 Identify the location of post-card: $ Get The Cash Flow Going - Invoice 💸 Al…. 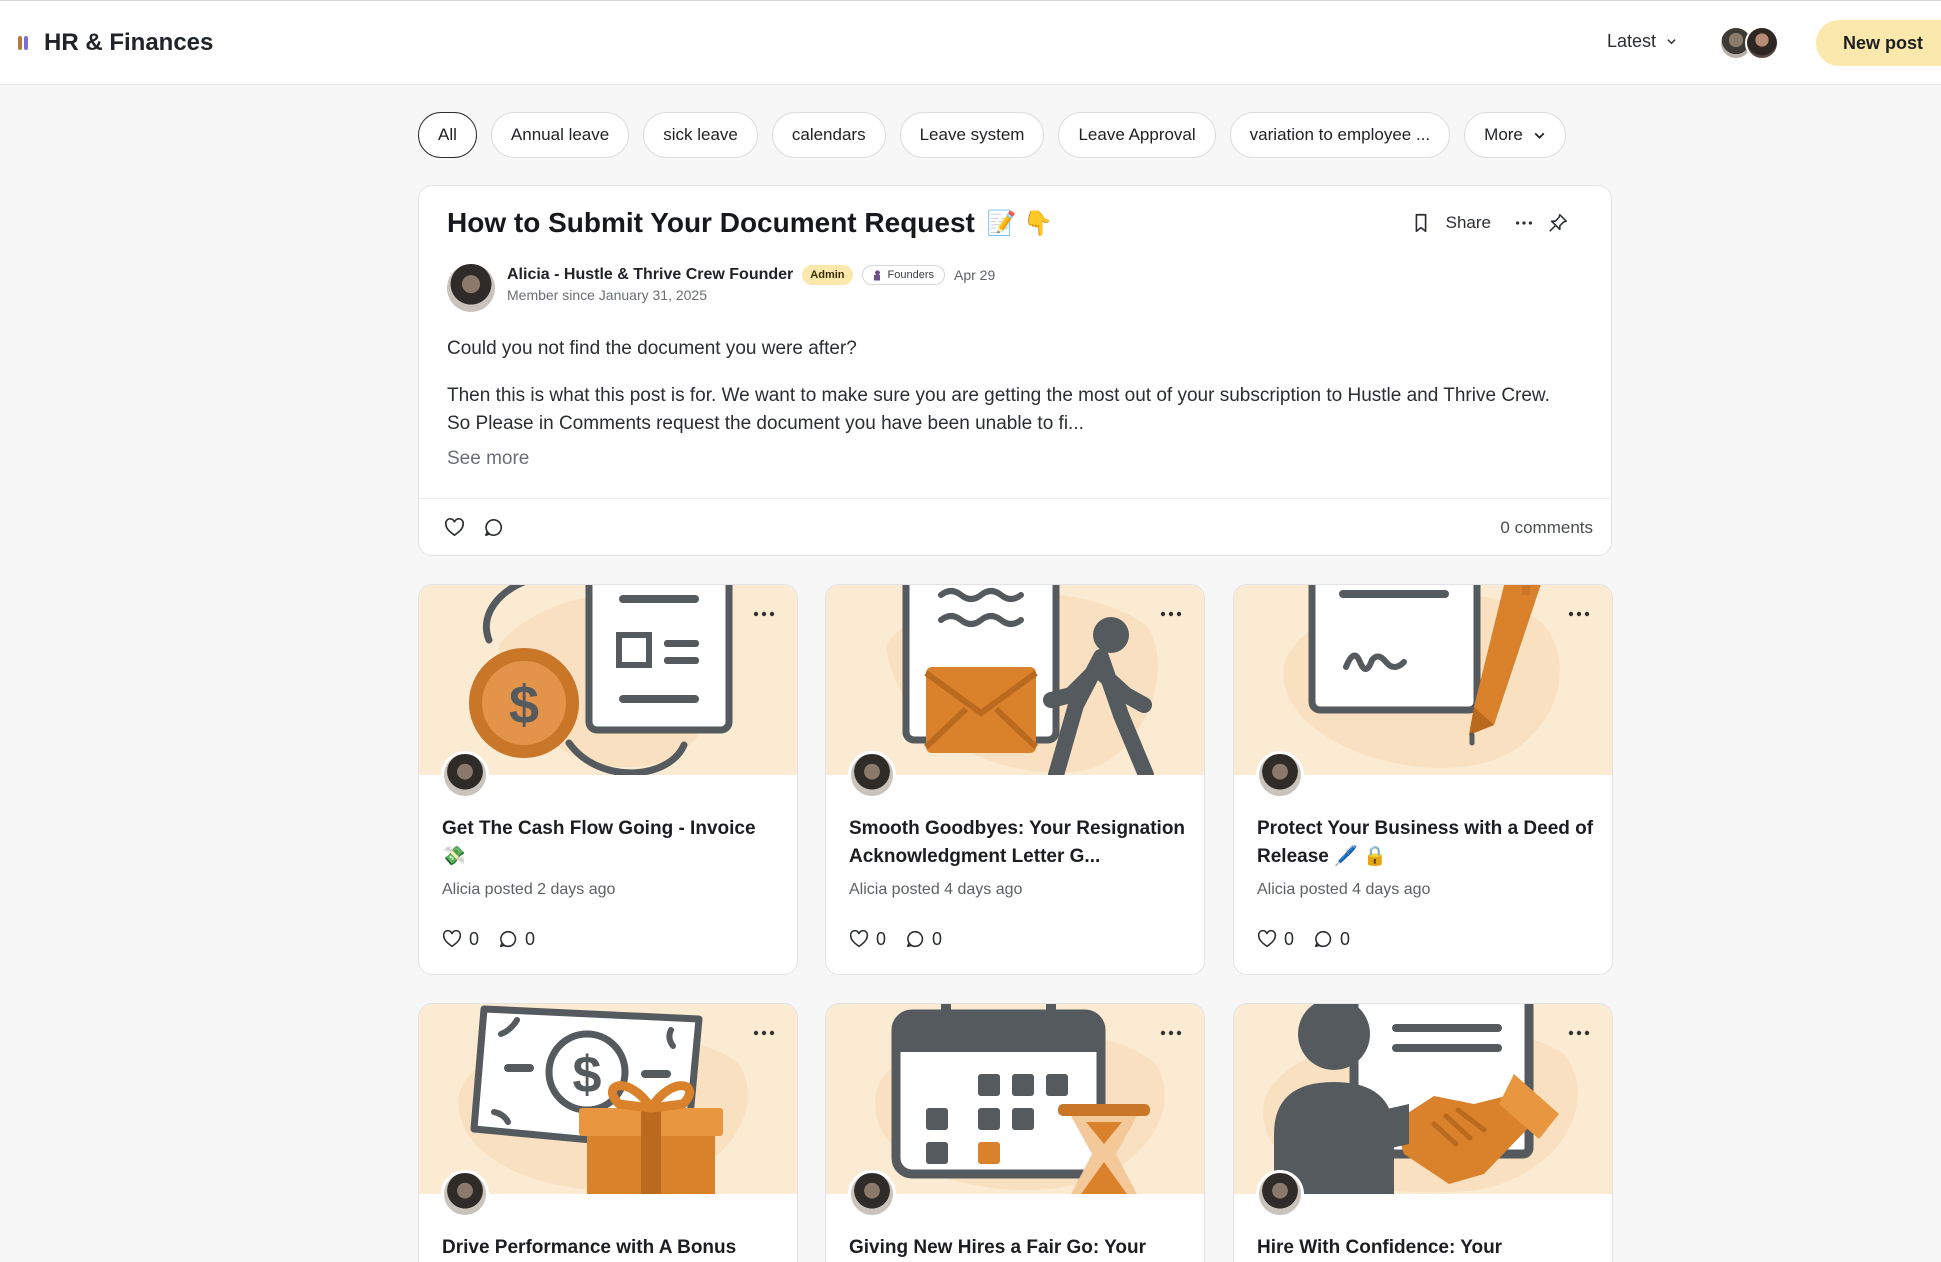
(608, 779).